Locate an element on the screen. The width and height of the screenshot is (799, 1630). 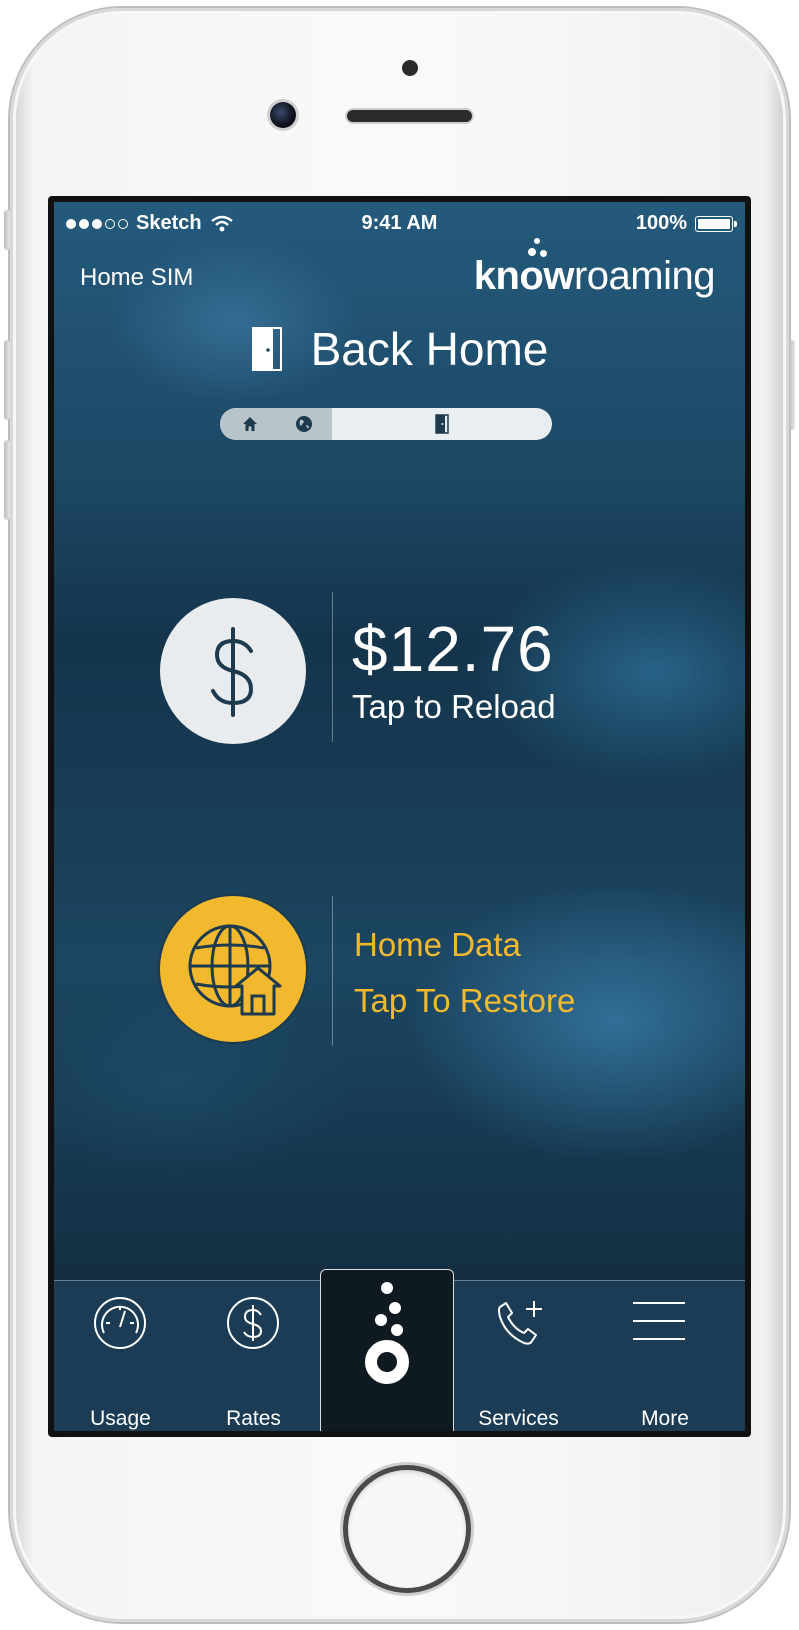
tab-label: Usage is located at coordinates (120, 1418).